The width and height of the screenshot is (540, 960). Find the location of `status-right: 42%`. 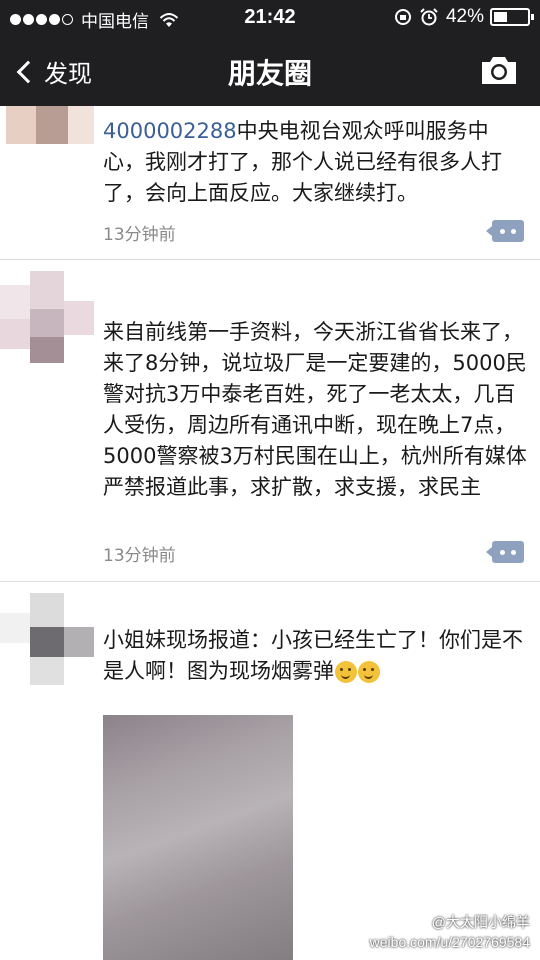

status-right: 42% is located at coordinates (464, 17).